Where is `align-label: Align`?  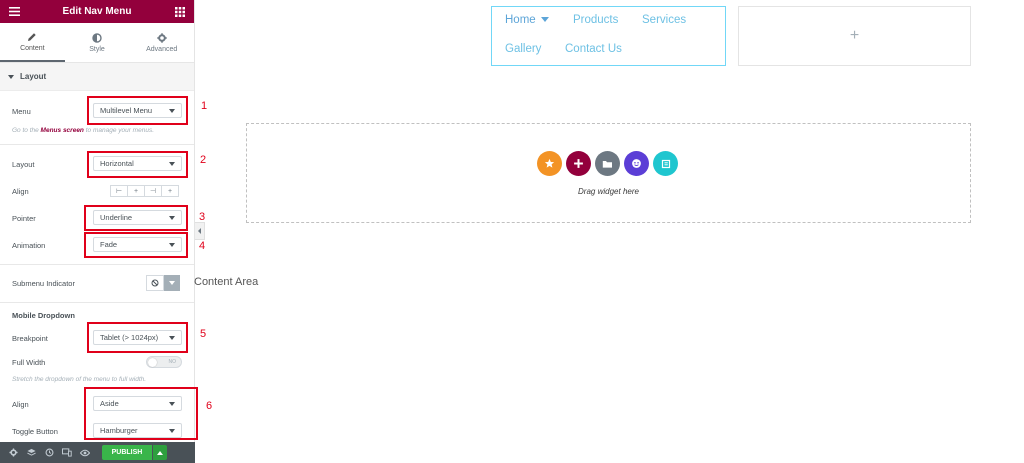 align-label: Align is located at coordinates (20, 191).